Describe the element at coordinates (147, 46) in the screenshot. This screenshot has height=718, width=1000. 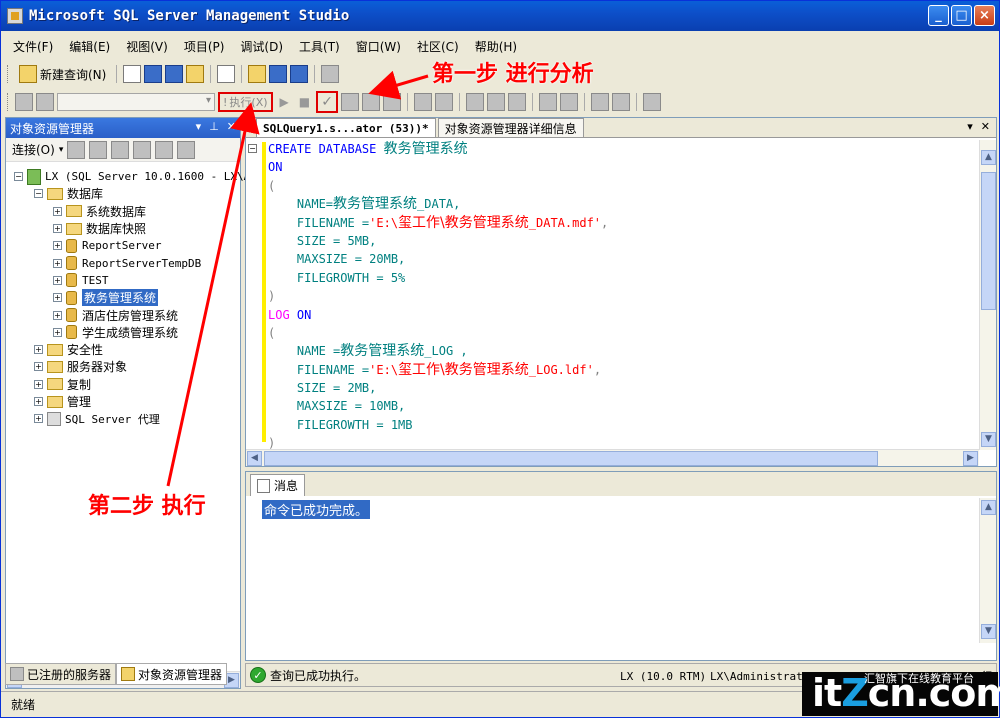
I see `menu-view: 视图(V)` at that location.